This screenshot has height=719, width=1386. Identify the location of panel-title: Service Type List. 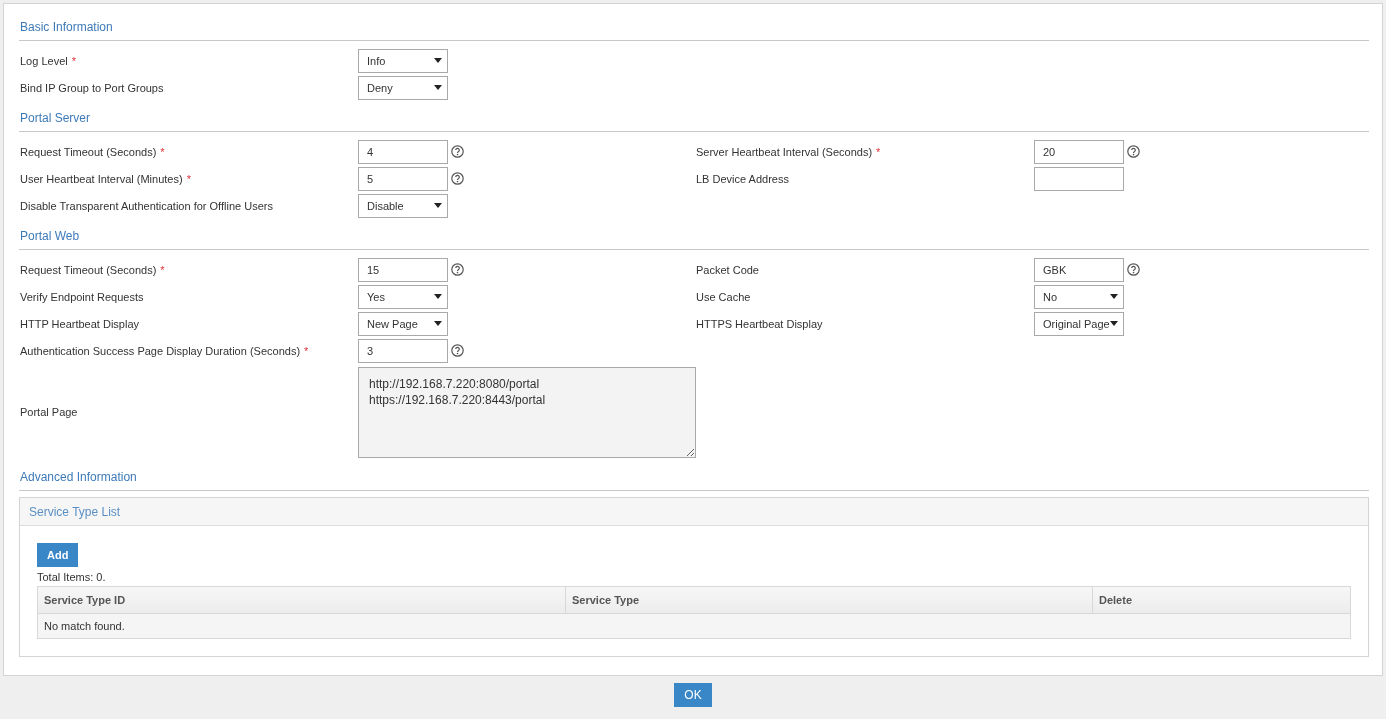
(75, 512).